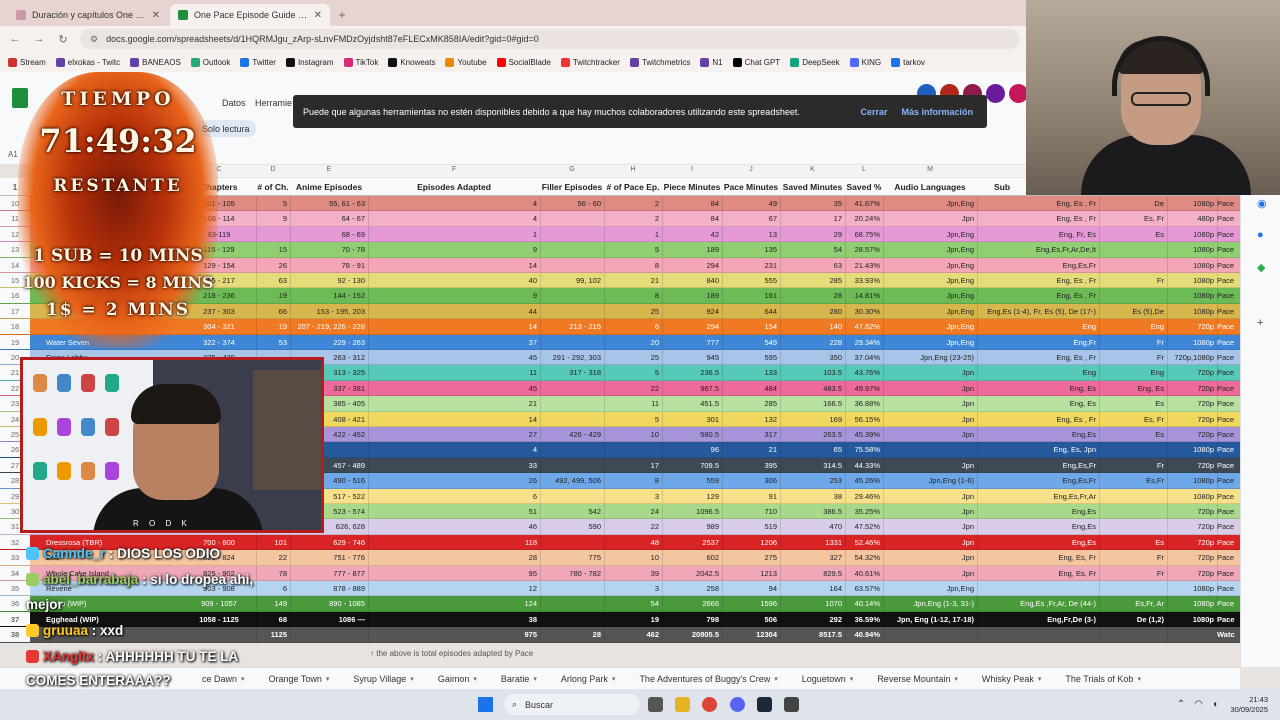 This screenshot has height=720, width=1280. What do you see at coordinates (633, 588) in the screenshot?
I see `cell-pace: 3` at bounding box center [633, 588].